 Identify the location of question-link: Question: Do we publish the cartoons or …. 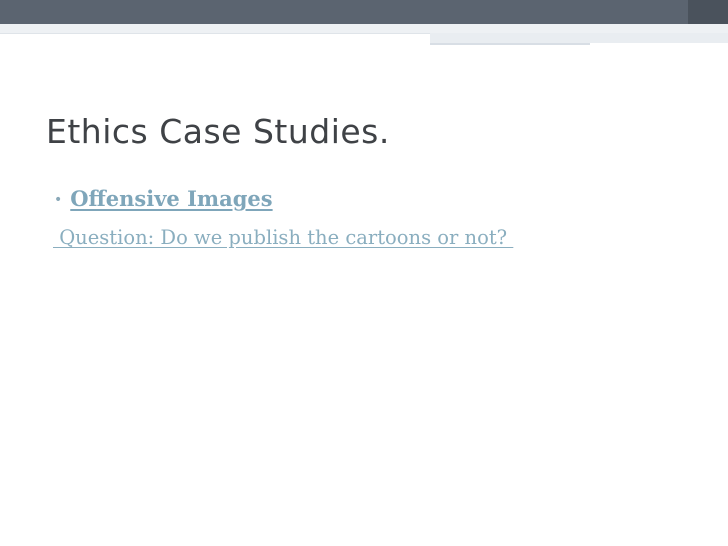
(283, 237).